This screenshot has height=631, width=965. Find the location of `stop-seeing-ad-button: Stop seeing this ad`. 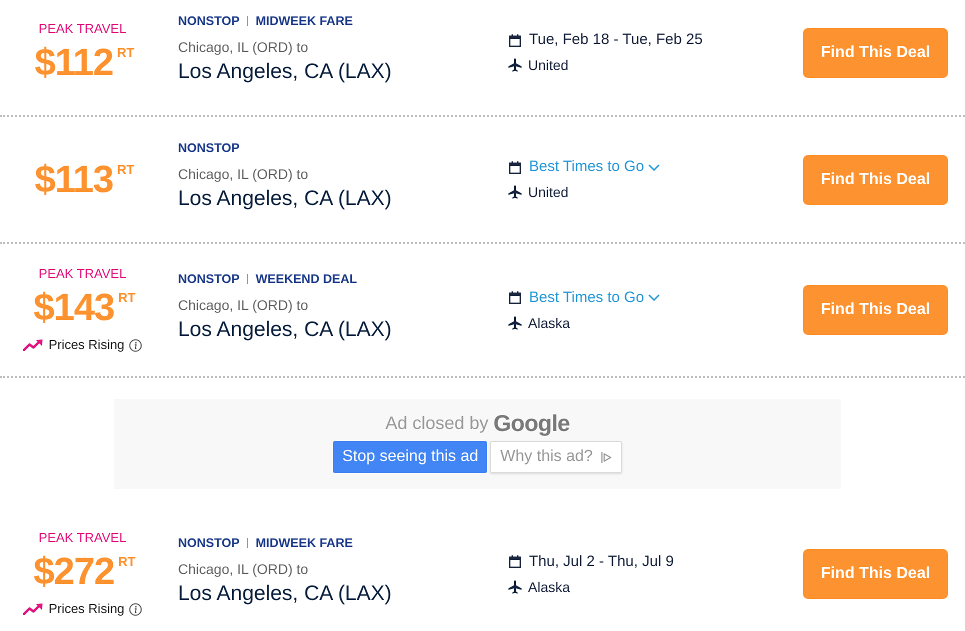

stop-seeing-ad-button: Stop seeing this ad is located at coordinates (410, 457).